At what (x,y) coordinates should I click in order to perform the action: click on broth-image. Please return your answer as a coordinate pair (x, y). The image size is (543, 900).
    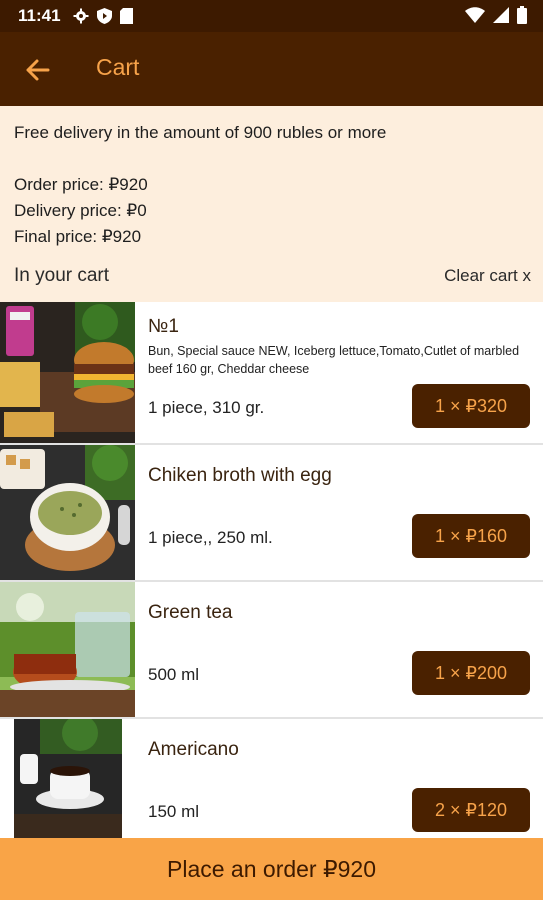
    Looking at the image, I should click on (67, 512).